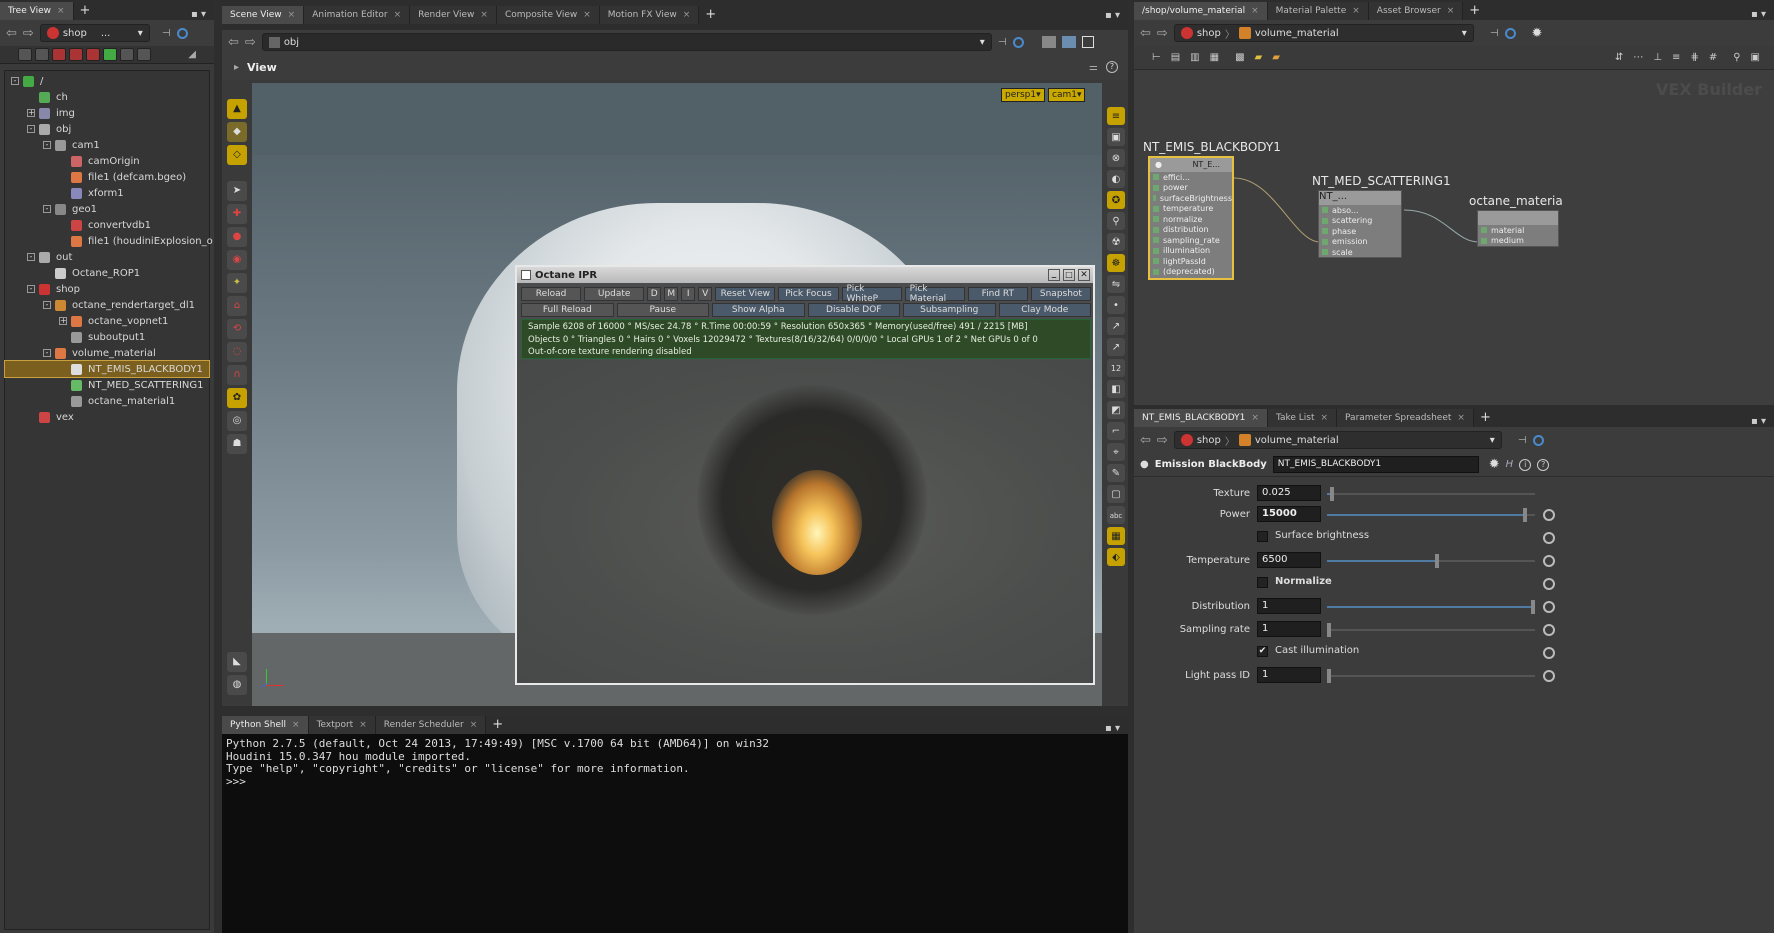  What do you see at coordinates (1116, 116) in the screenshot?
I see `display-icon-1: ≡` at bounding box center [1116, 116].